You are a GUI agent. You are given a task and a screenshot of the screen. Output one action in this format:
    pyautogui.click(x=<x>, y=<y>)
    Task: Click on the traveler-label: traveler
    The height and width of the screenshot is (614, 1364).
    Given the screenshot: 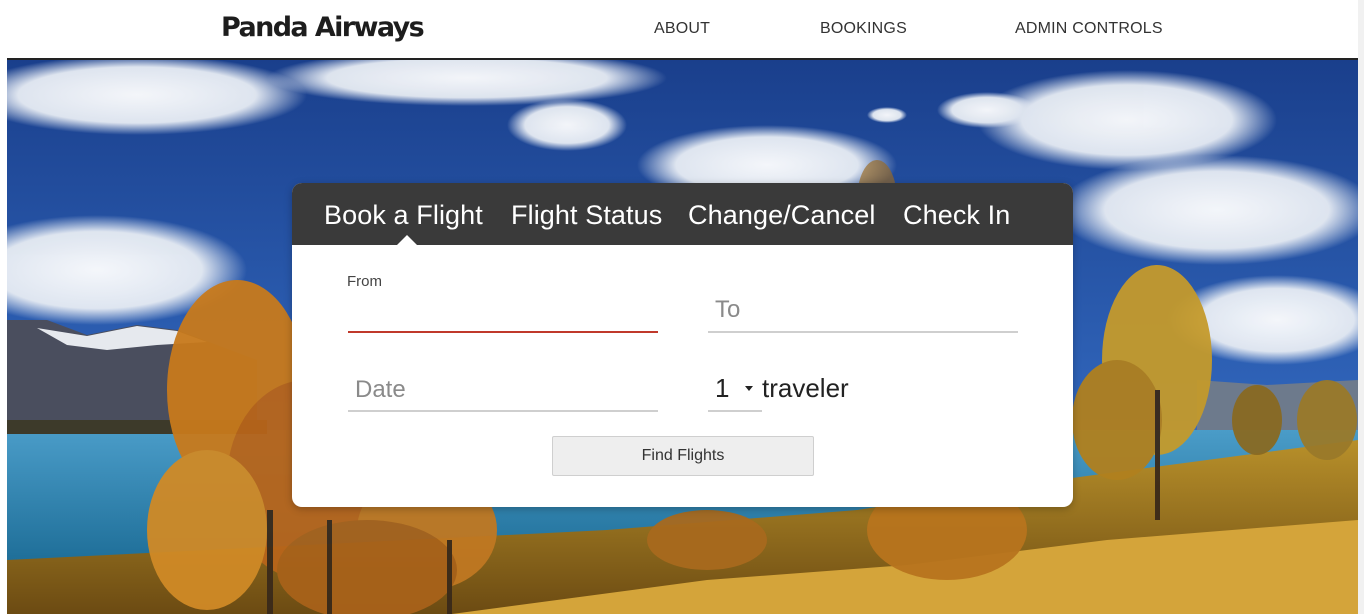 What is the action you would take?
    pyautogui.click(x=805, y=388)
    